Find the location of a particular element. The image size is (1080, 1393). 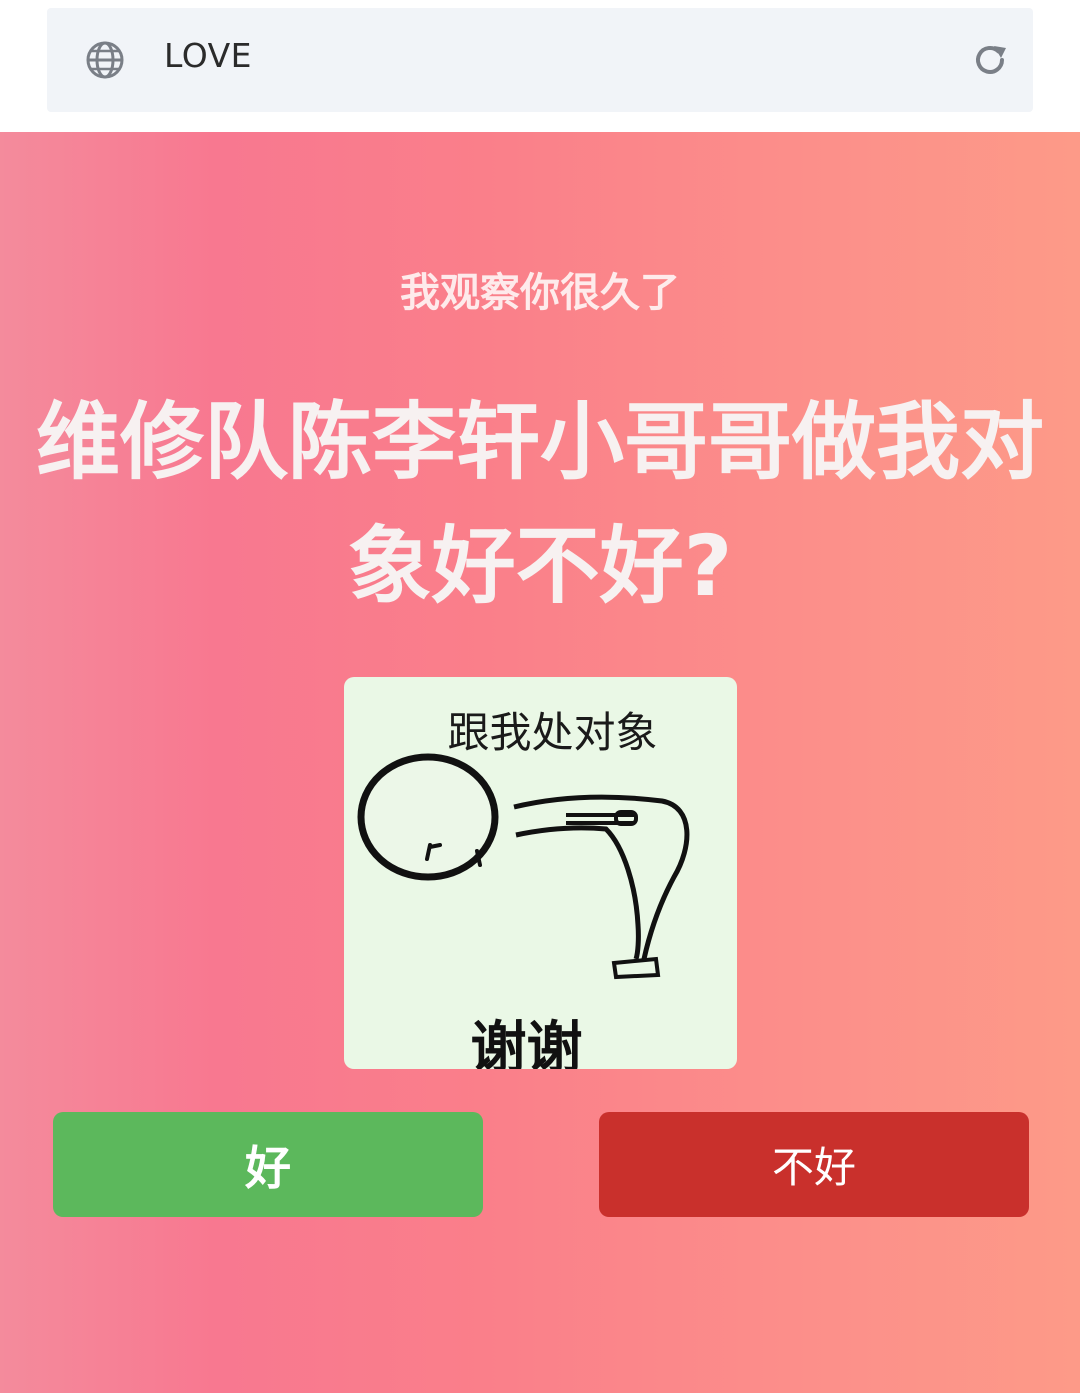

yes-button: 好 is located at coordinates (268, 1164).